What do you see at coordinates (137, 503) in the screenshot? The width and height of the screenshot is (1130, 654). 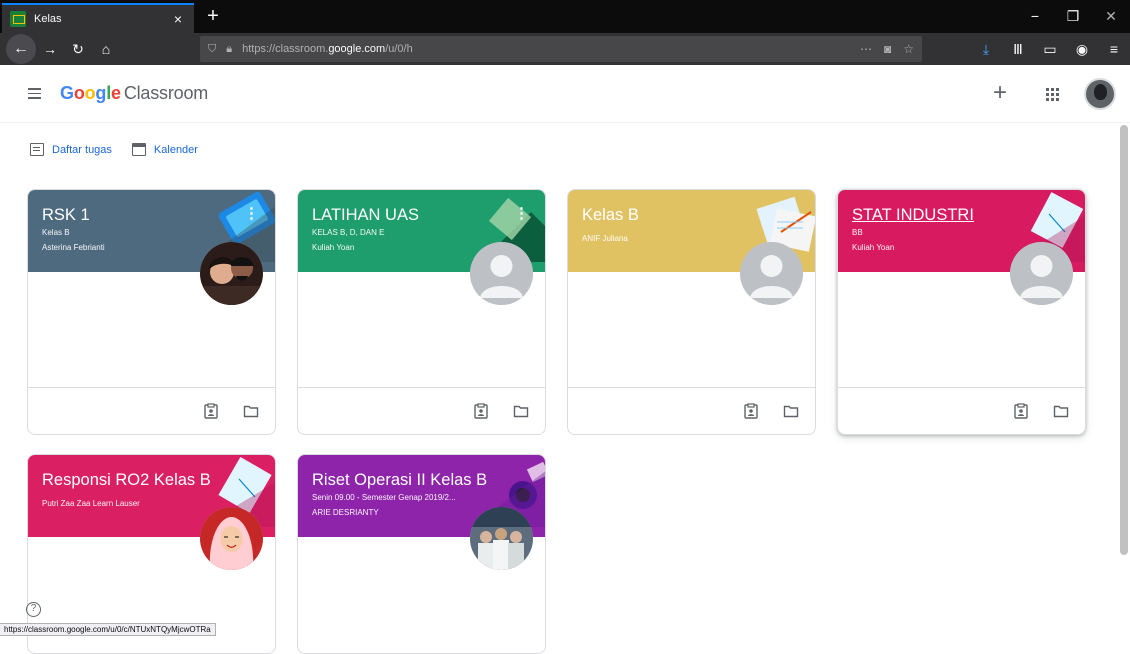 I see `class-teacher: Putri Zaa Zaa Learn Lauser` at bounding box center [137, 503].